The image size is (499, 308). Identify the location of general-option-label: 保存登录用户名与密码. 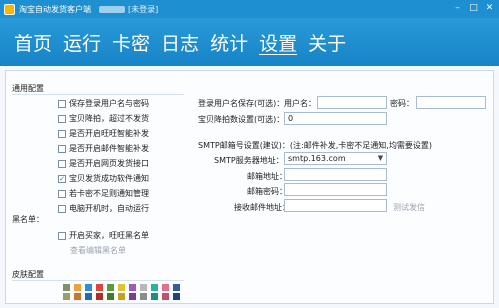
(109, 103).